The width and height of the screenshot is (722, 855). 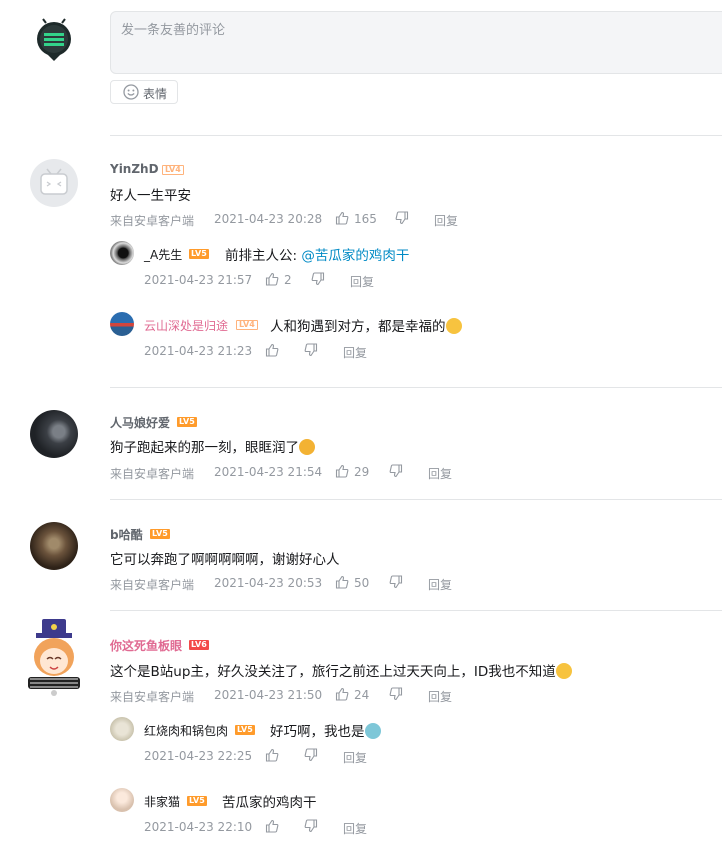 I want to click on default-avatar-icon, so click(x=54, y=181).